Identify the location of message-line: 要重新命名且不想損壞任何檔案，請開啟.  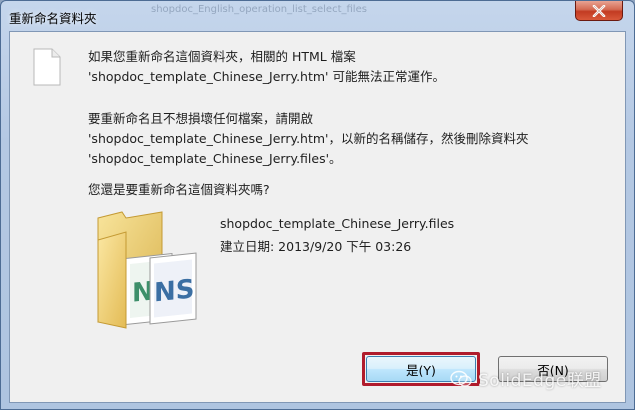
(201, 118).